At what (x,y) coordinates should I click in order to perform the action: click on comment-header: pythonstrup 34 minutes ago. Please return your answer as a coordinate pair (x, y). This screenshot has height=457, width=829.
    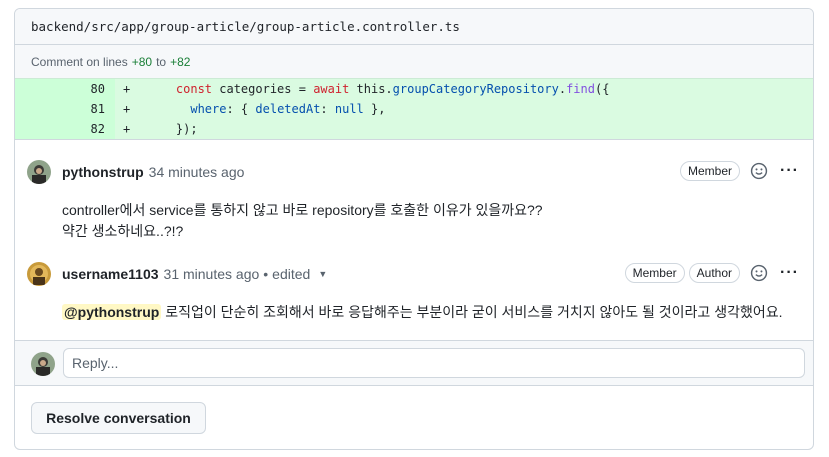
    Looking at the image, I should click on (153, 172).